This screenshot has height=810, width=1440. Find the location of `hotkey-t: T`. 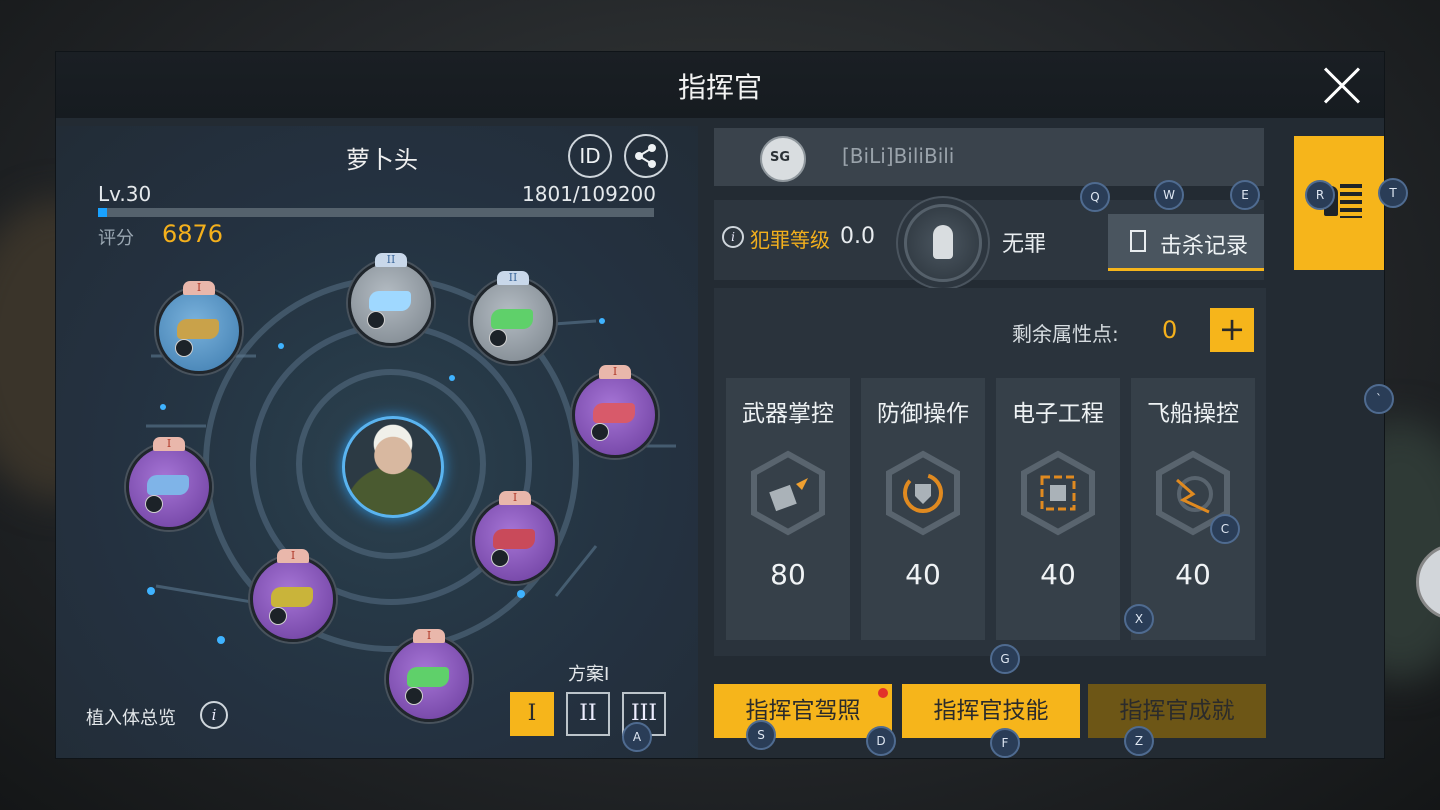

hotkey-t: T is located at coordinates (1393, 193).